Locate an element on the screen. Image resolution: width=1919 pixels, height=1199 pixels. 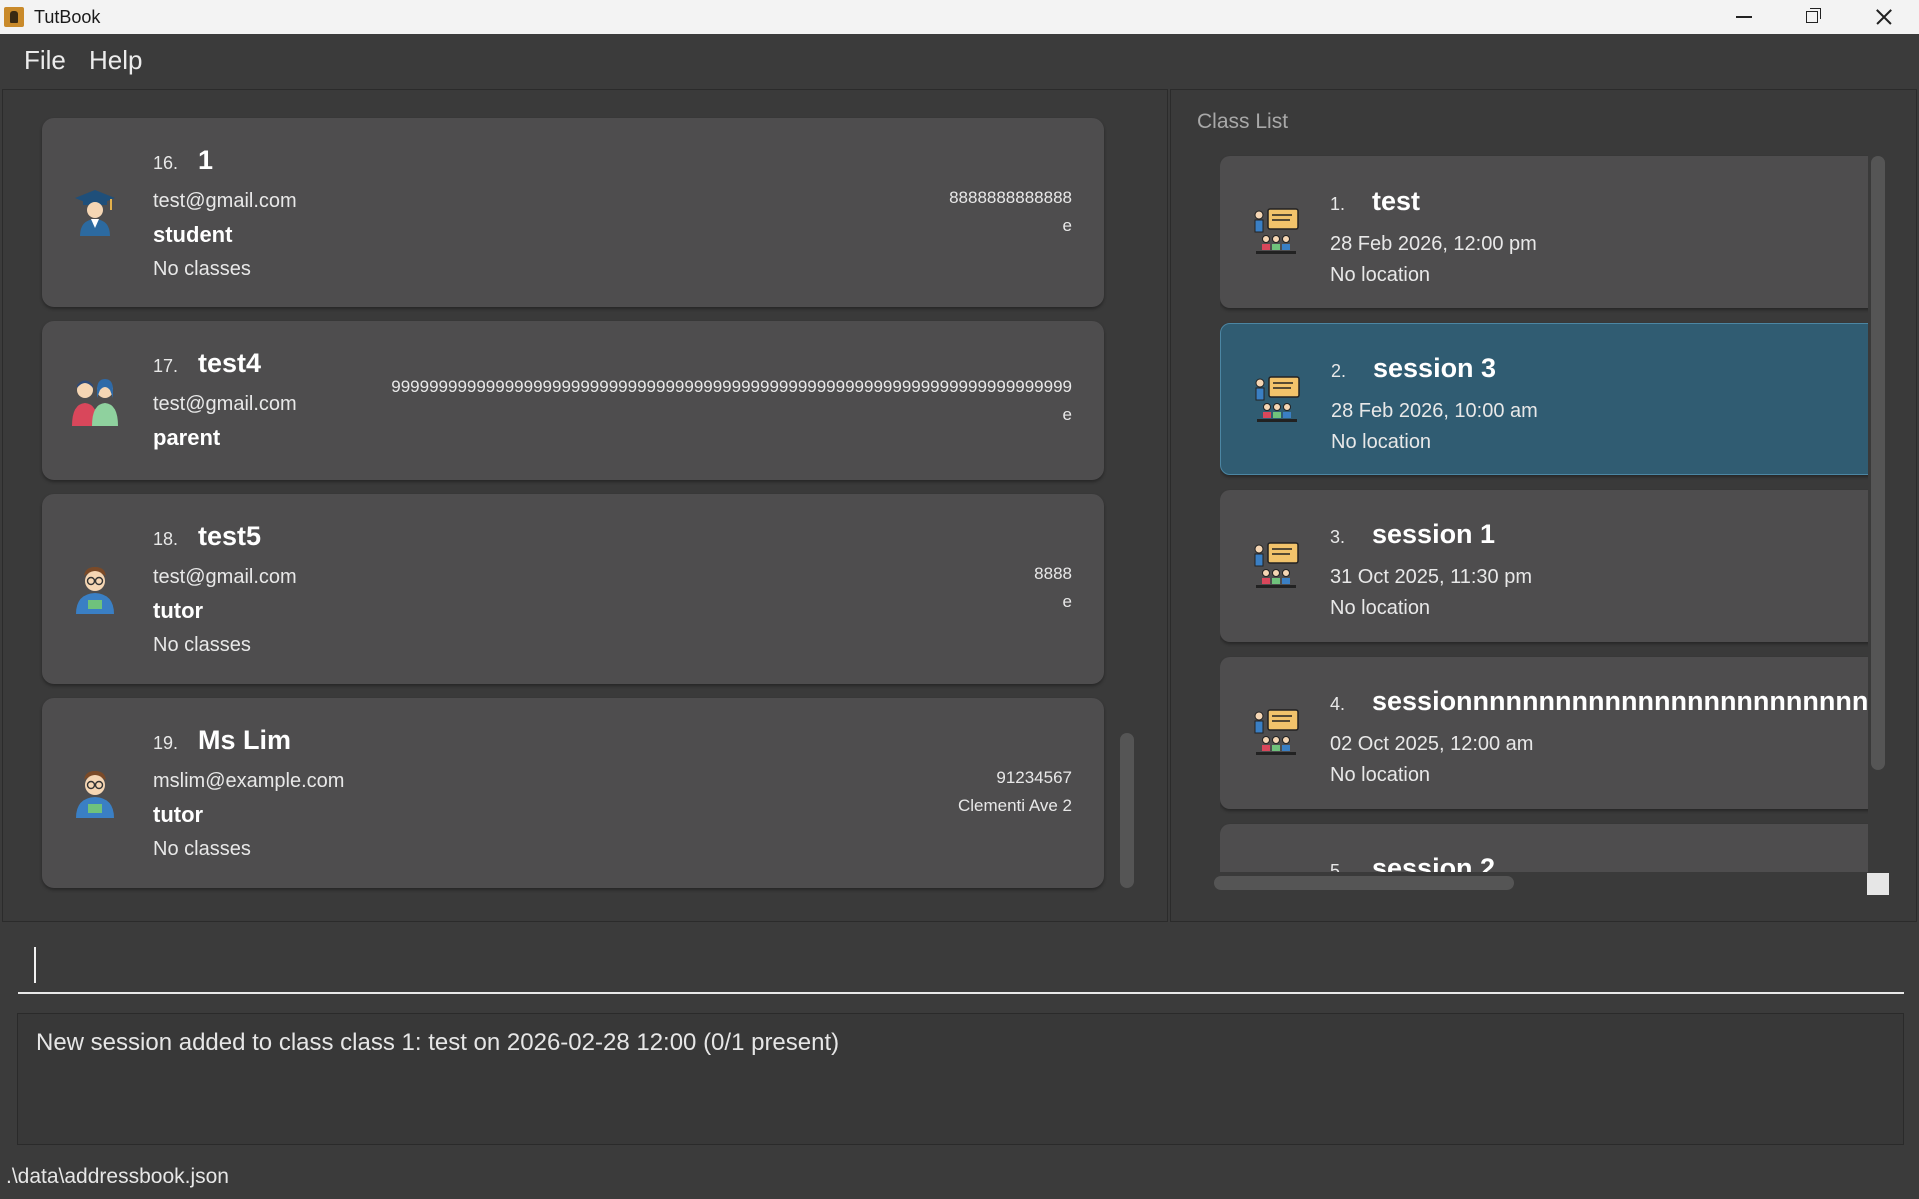
scroll-corner is located at coordinates (1878, 884).